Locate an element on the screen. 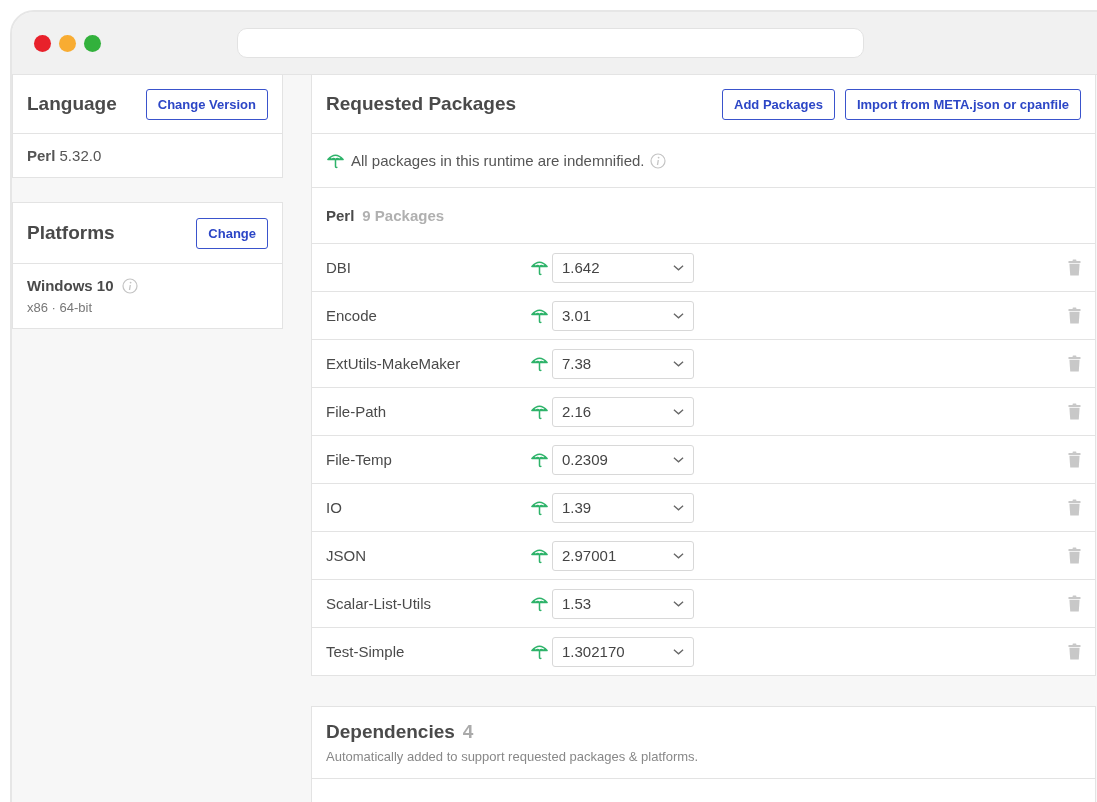 This screenshot has width=1097, height=802. maximize-button is located at coordinates (92, 43).